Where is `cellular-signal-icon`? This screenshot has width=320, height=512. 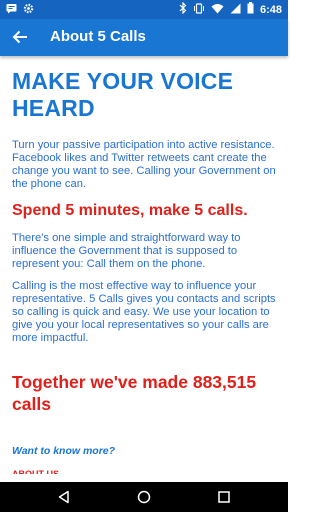 cellular-signal-icon is located at coordinates (235, 10).